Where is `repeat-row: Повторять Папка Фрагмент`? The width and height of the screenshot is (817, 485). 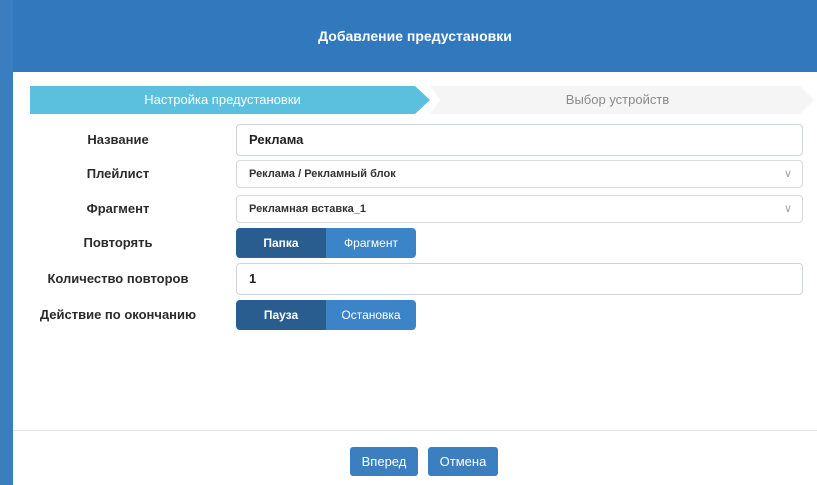
repeat-row: Повторять Папка Фрагмент is located at coordinates (415, 244).